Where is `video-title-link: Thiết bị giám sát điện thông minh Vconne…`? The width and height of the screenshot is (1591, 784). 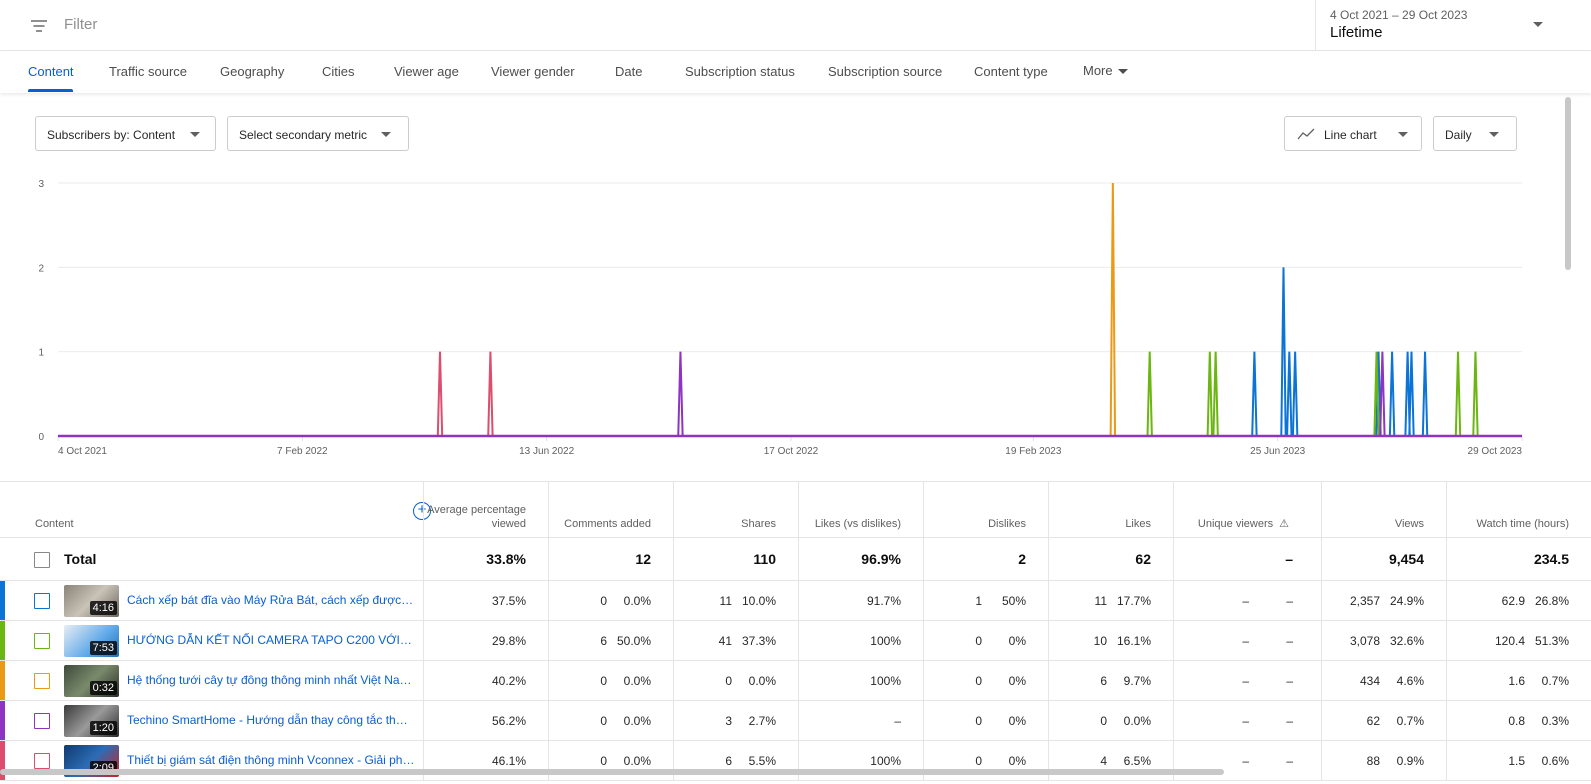 video-title-link: Thiết bị giám sát điện thông minh Vconne… is located at coordinates (271, 760).